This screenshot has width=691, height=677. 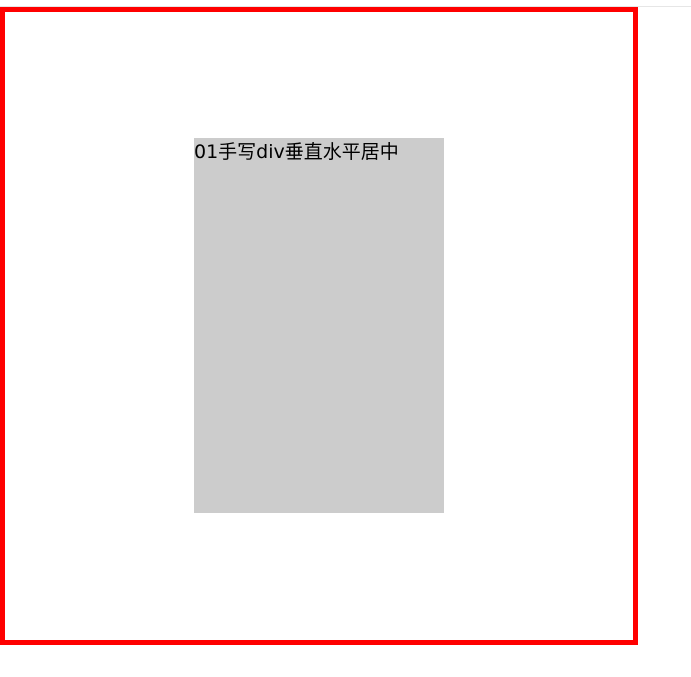 I want to click on centered-box-label: 01手写div垂直水平居中, so click(x=296, y=152).